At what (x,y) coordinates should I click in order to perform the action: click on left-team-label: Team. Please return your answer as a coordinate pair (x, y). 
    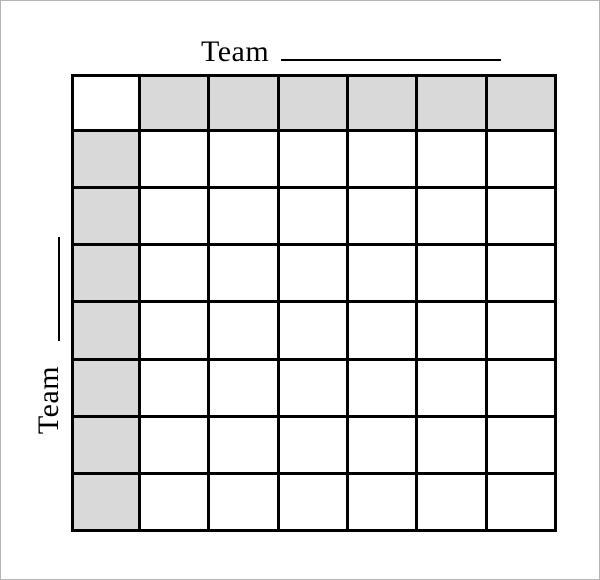
    Looking at the image, I should click on (49, 347).